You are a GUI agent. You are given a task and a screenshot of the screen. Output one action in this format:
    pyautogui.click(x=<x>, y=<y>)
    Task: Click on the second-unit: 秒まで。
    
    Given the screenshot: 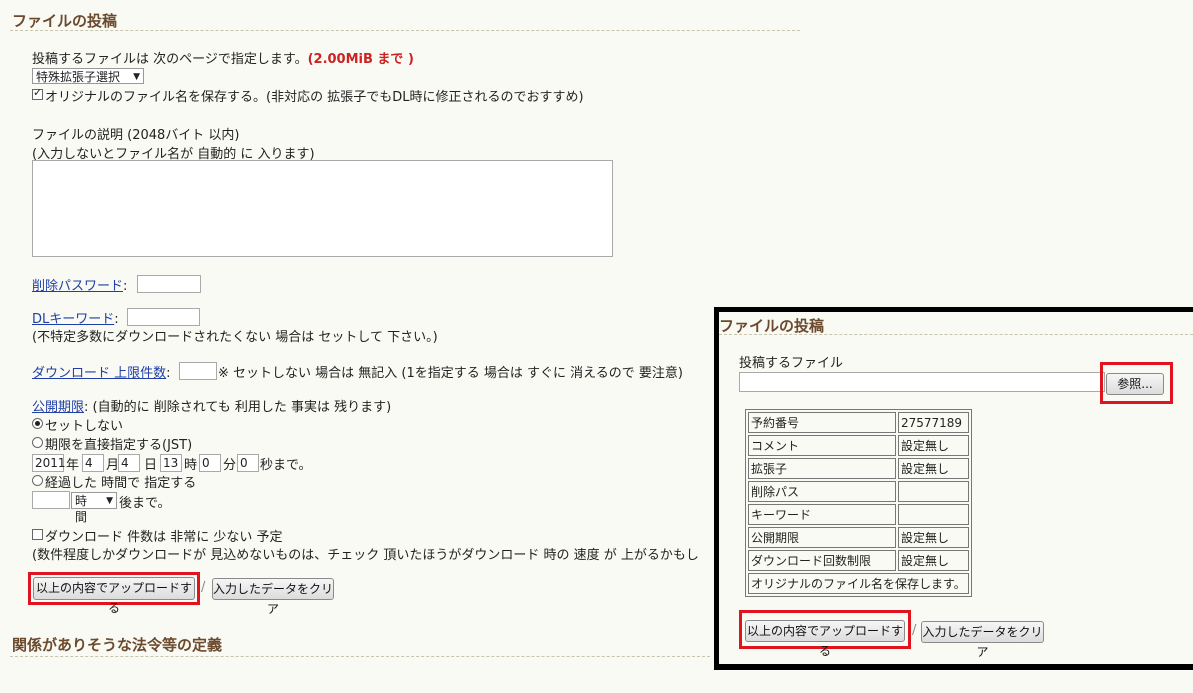 What is the action you would take?
    pyautogui.click(x=286, y=465)
    